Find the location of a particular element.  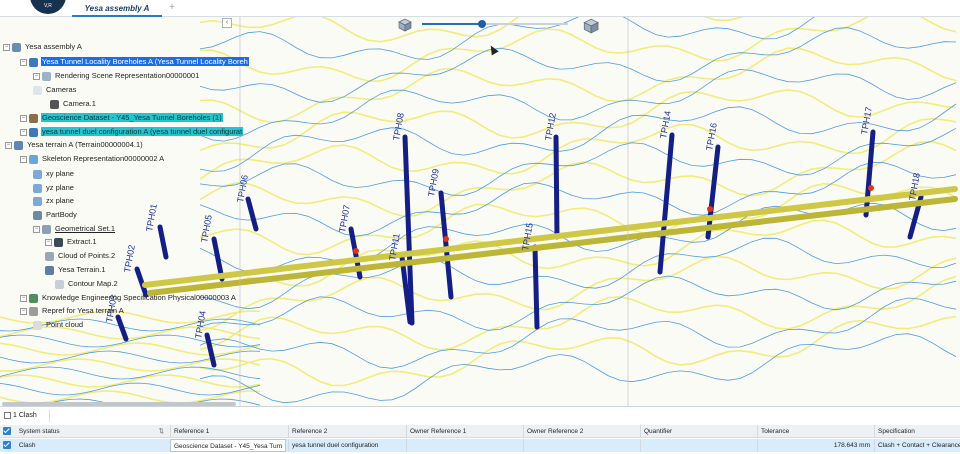

clash-tab-label: 1 Clash is located at coordinates (25, 415).